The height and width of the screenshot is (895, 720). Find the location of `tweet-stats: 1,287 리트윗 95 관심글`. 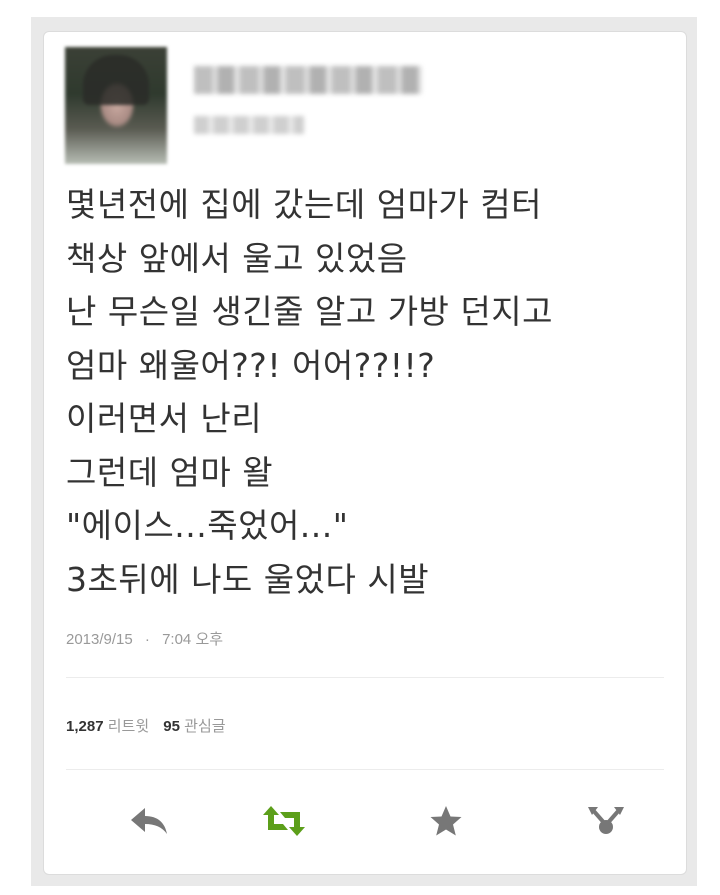

tweet-stats: 1,287 리트윗 95 관심글 is located at coordinates (146, 725).